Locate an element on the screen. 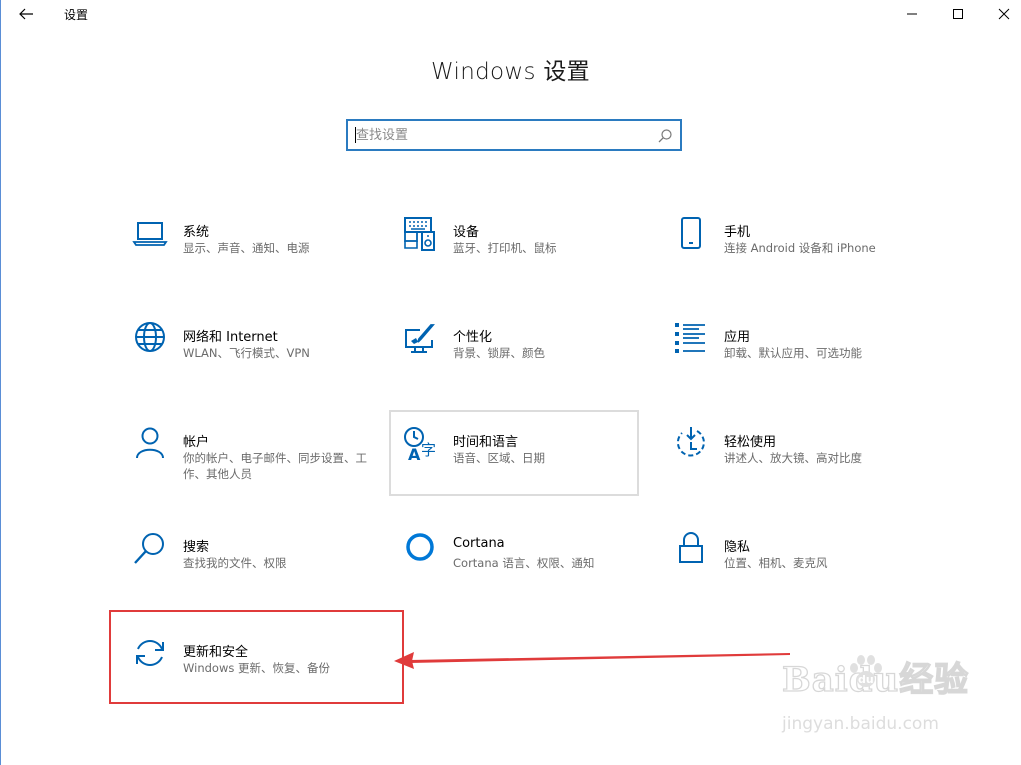 The height and width of the screenshot is (765, 1021). sync-arrows-icon is located at coordinates (150, 653).